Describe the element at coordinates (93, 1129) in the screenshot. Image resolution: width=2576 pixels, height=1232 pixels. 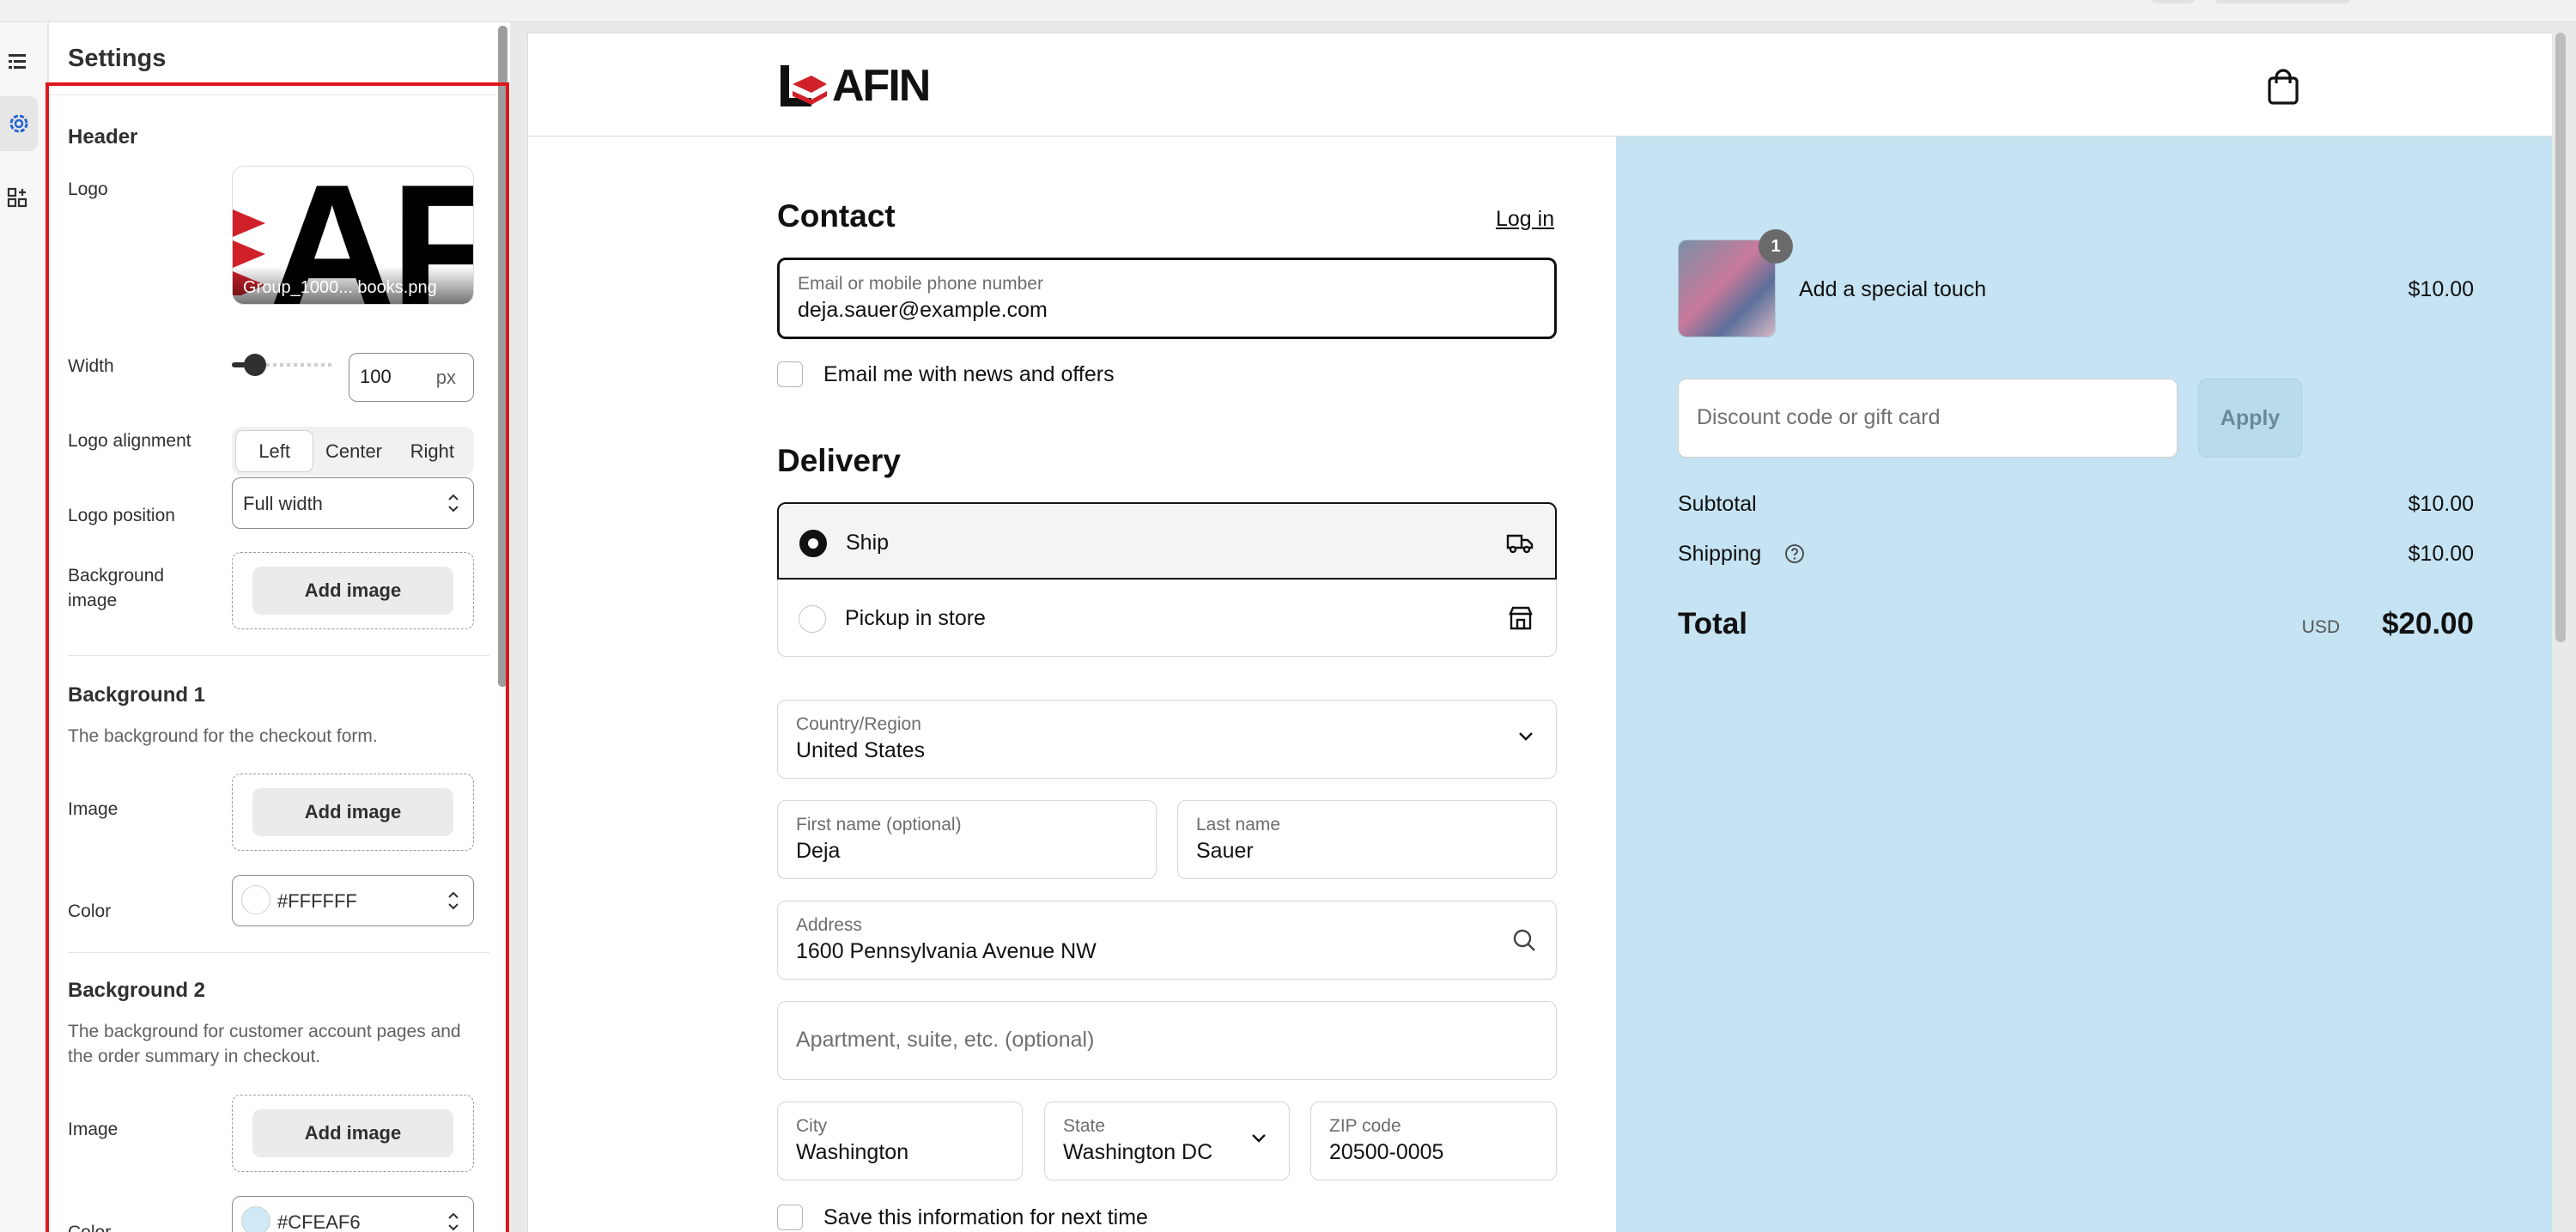
I see `background2-image-label: Image` at that location.